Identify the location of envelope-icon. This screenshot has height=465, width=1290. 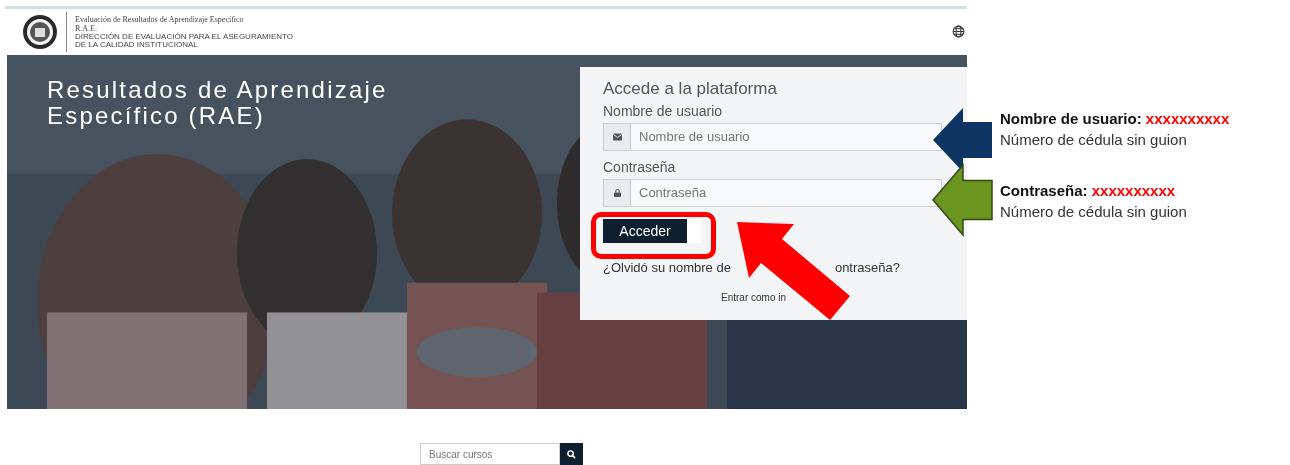
(617, 136).